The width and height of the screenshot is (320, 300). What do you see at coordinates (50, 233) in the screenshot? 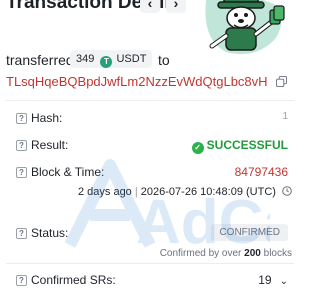
I see `status-label: Status:` at bounding box center [50, 233].